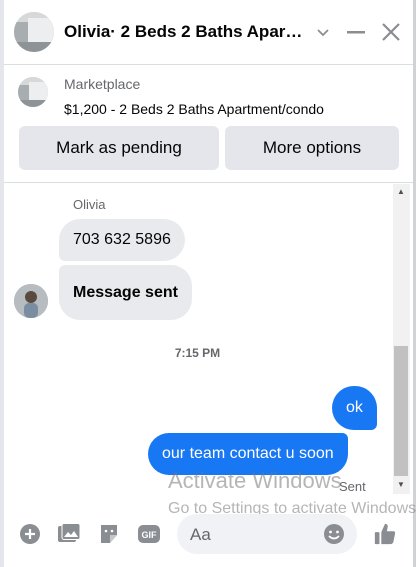  I want to click on conversation-title: Olivia· 2 Beds 2 Baths Apartment/condo, so click(184, 32).